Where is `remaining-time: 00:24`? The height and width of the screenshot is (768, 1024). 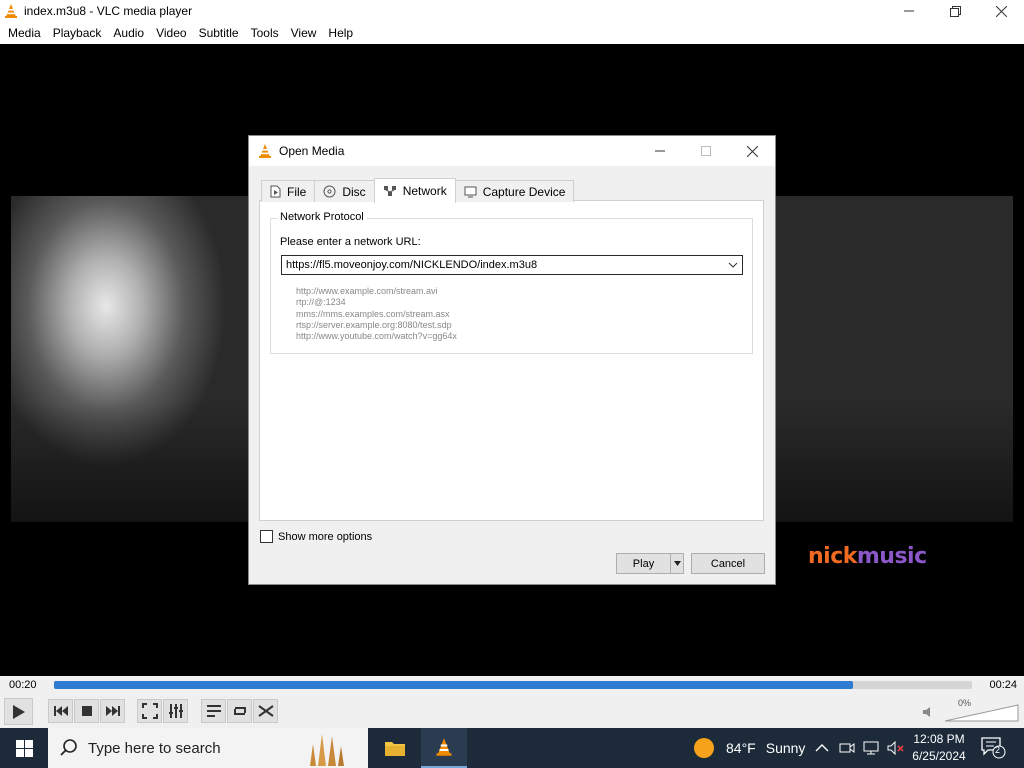
remaining-time: 00:24 is located at coordinates (1003, 685).